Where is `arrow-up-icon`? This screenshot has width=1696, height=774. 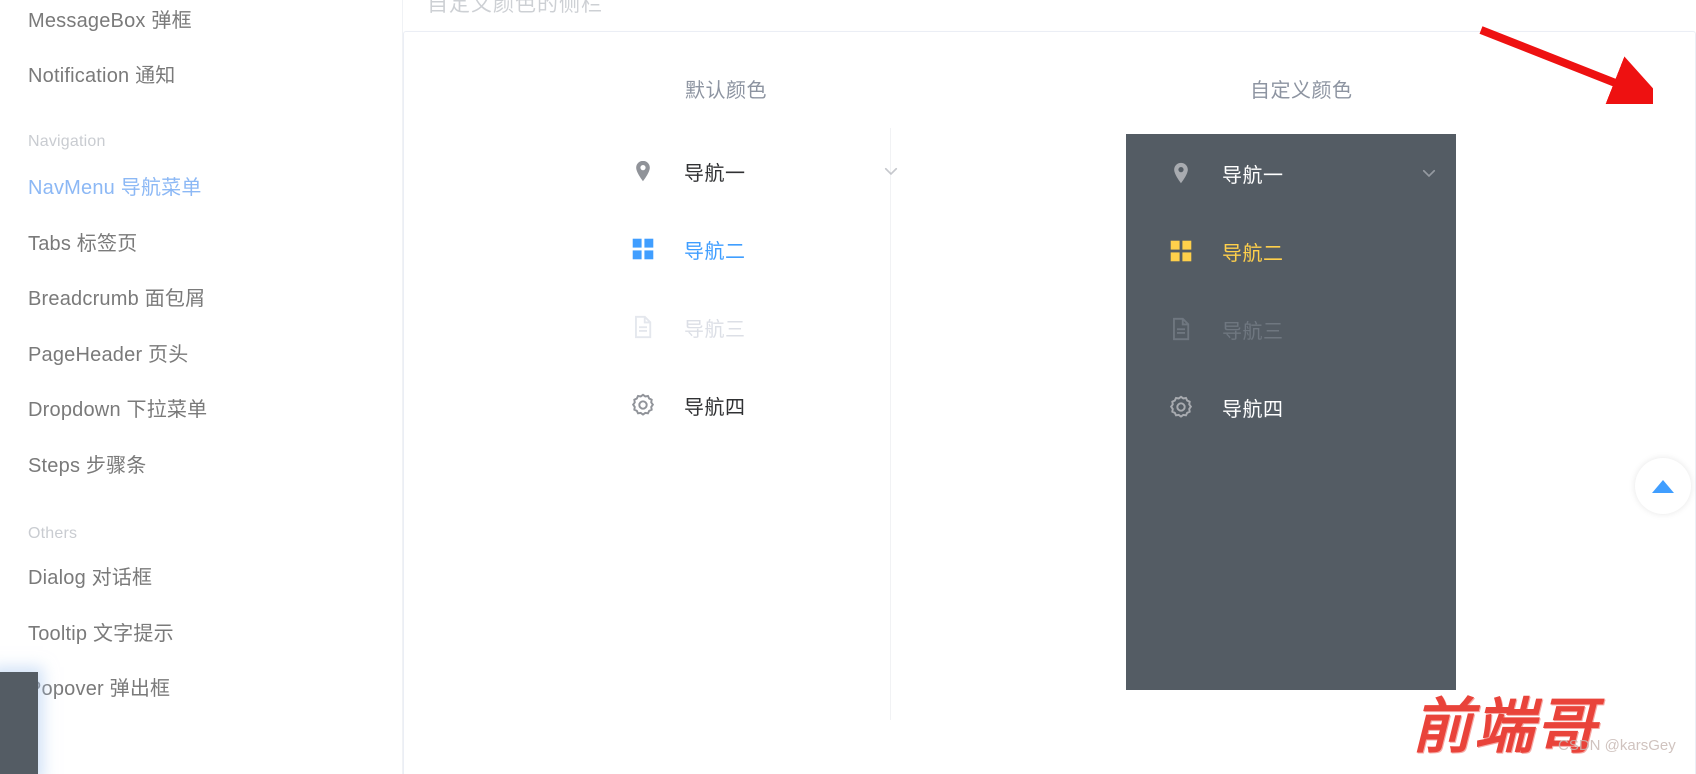
arrow-up-icon is located at coordinates (1663, 486).